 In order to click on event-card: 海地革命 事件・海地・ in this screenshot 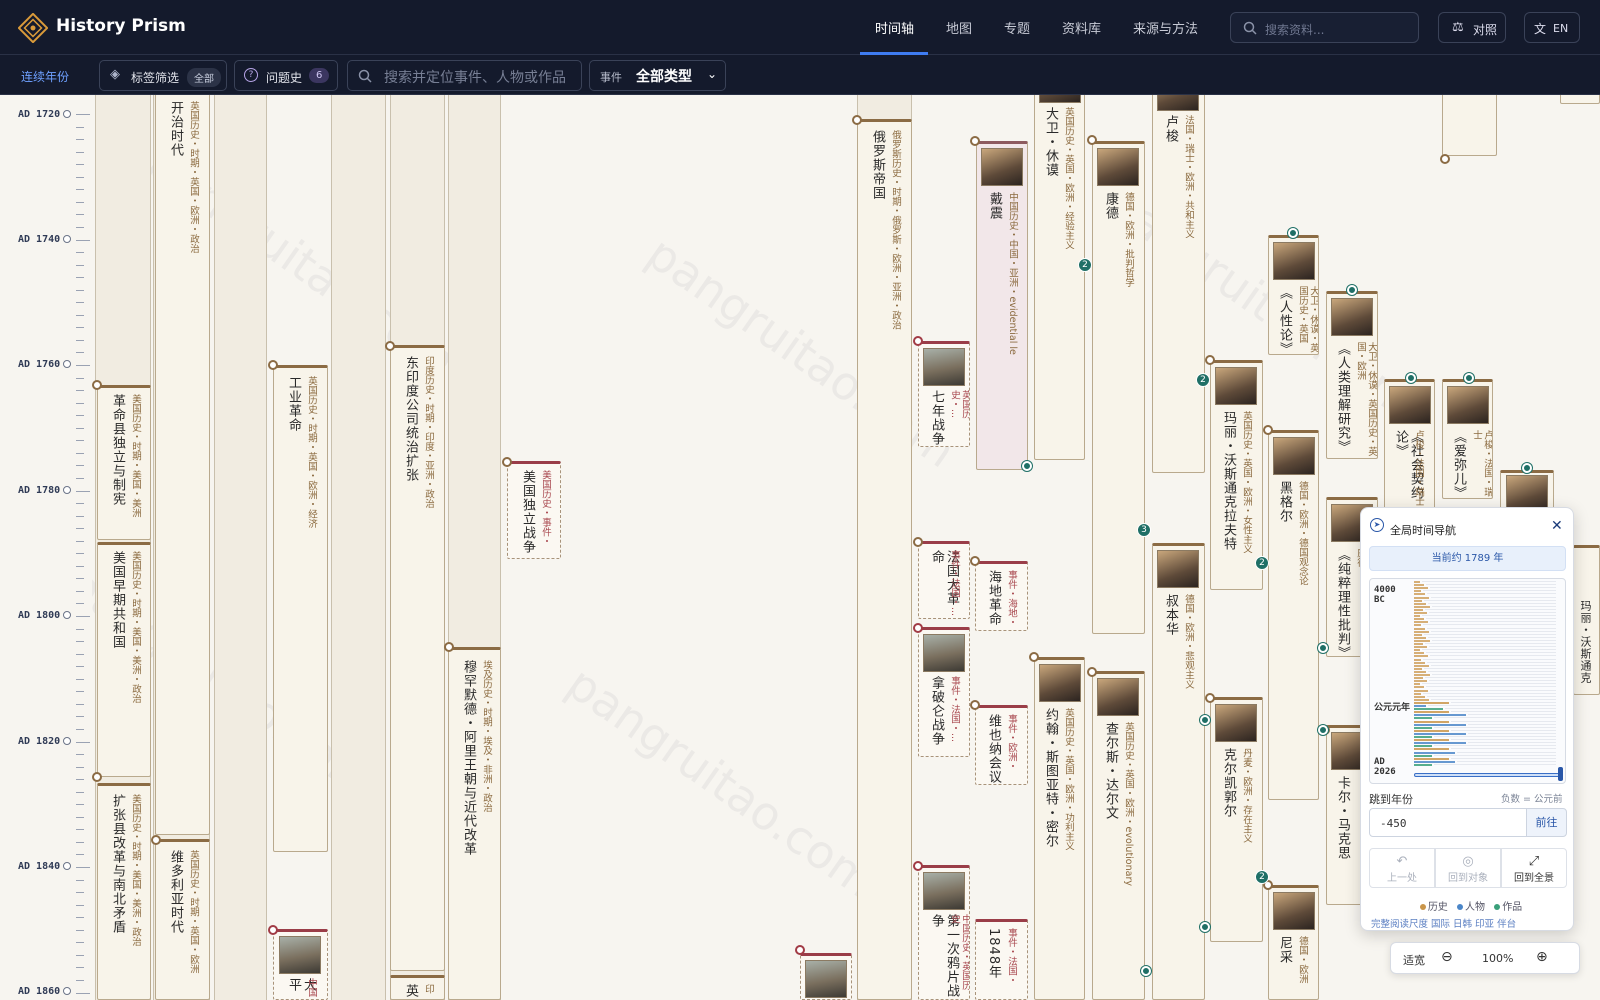, I will do `click(1001, 596)`.